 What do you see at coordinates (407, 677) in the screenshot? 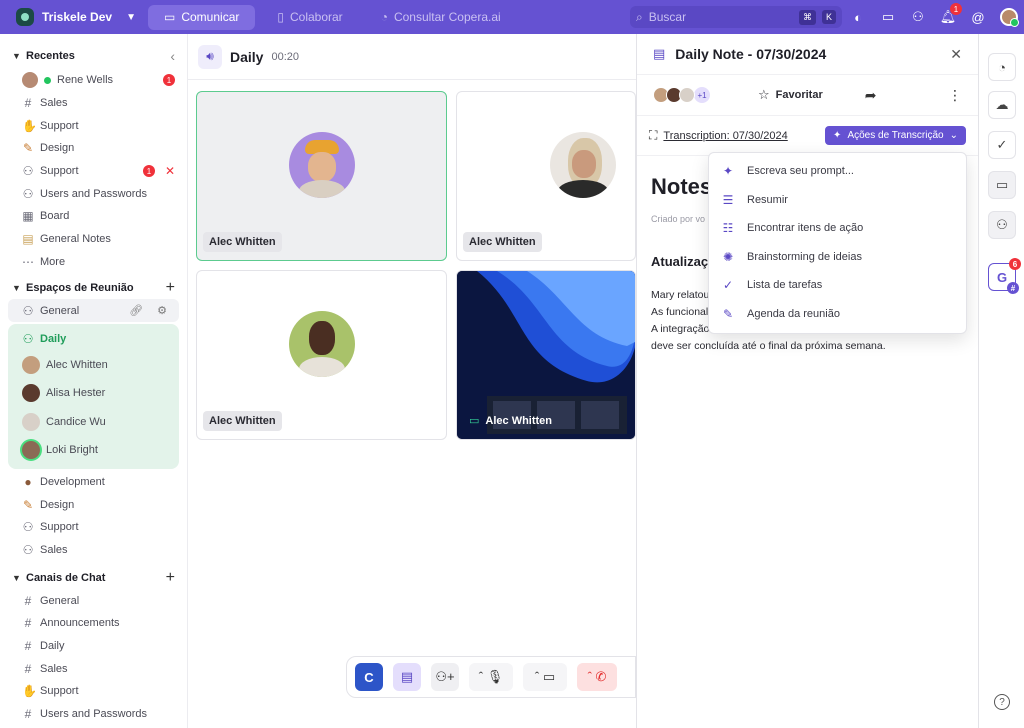
I see `note-button: ▤` at bounding box center [407, 677].